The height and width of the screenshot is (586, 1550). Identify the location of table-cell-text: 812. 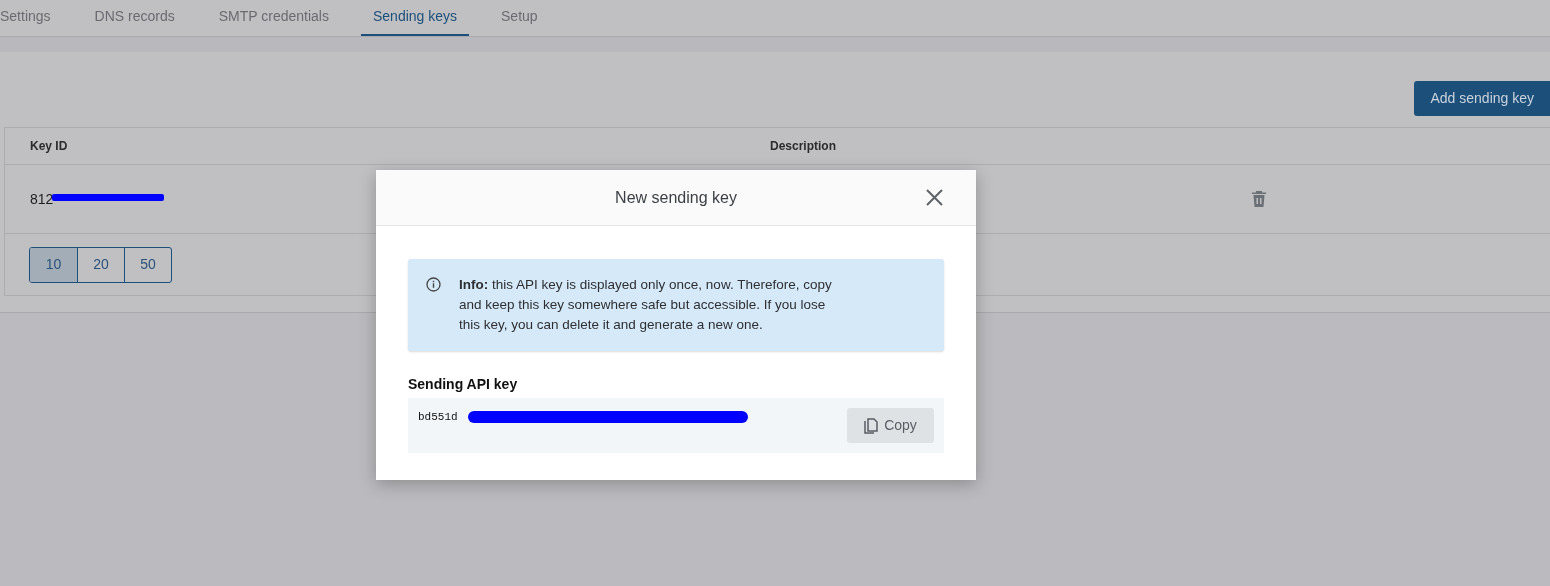
(42, 199).